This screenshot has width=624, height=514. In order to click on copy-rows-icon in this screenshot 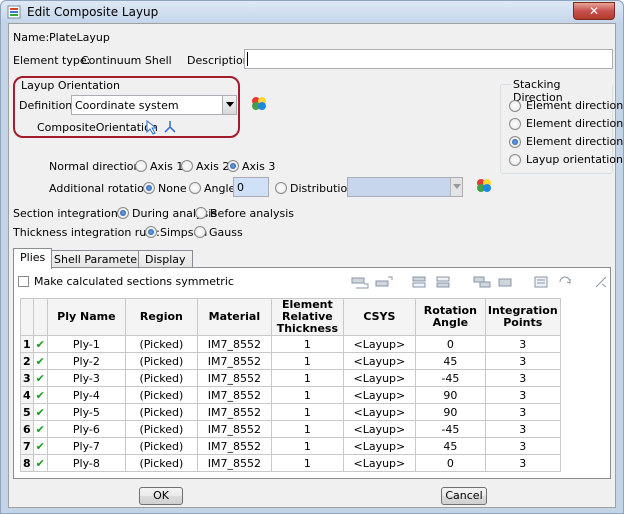, I will do `click(482, 282)`.